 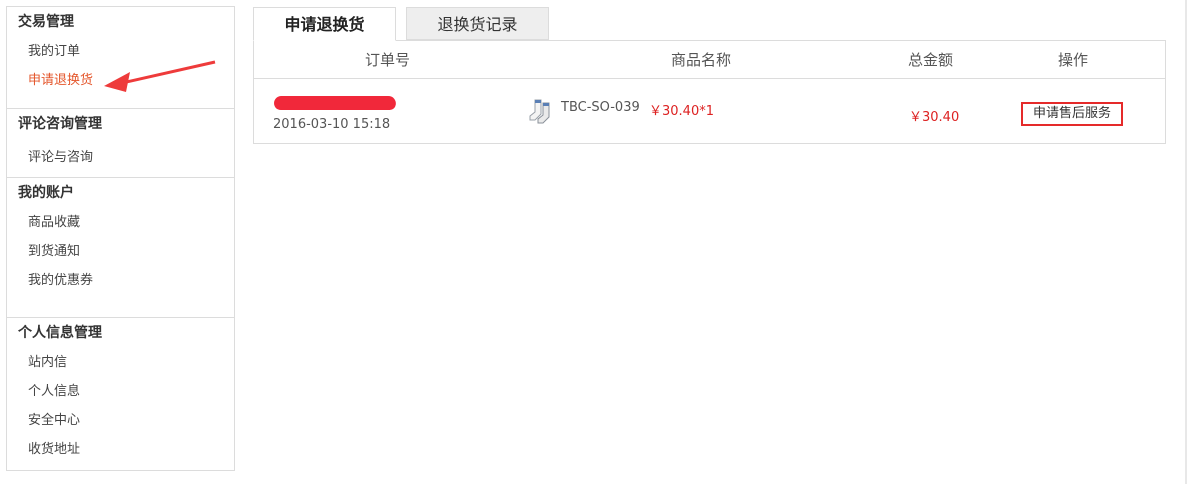 What do you see at coordinates (120, 420) in the screenshot?
I see `sidebar-item-security: 安全中心` at bounding box center [120, 420].